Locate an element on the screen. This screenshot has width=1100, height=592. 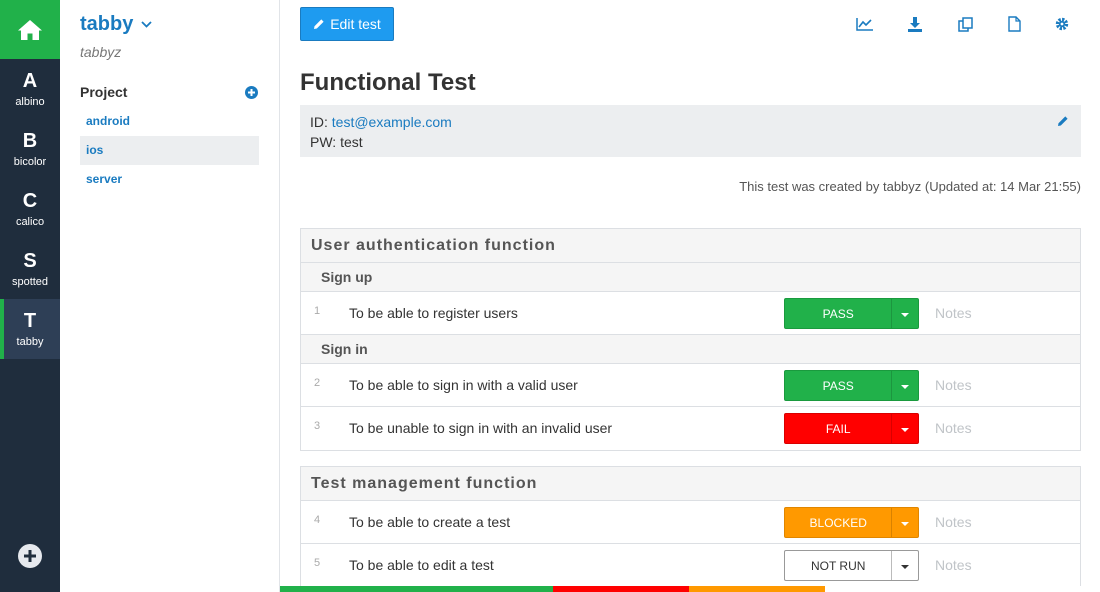
workspace-spotted: Sspotted is located at coordinates (30, 269).